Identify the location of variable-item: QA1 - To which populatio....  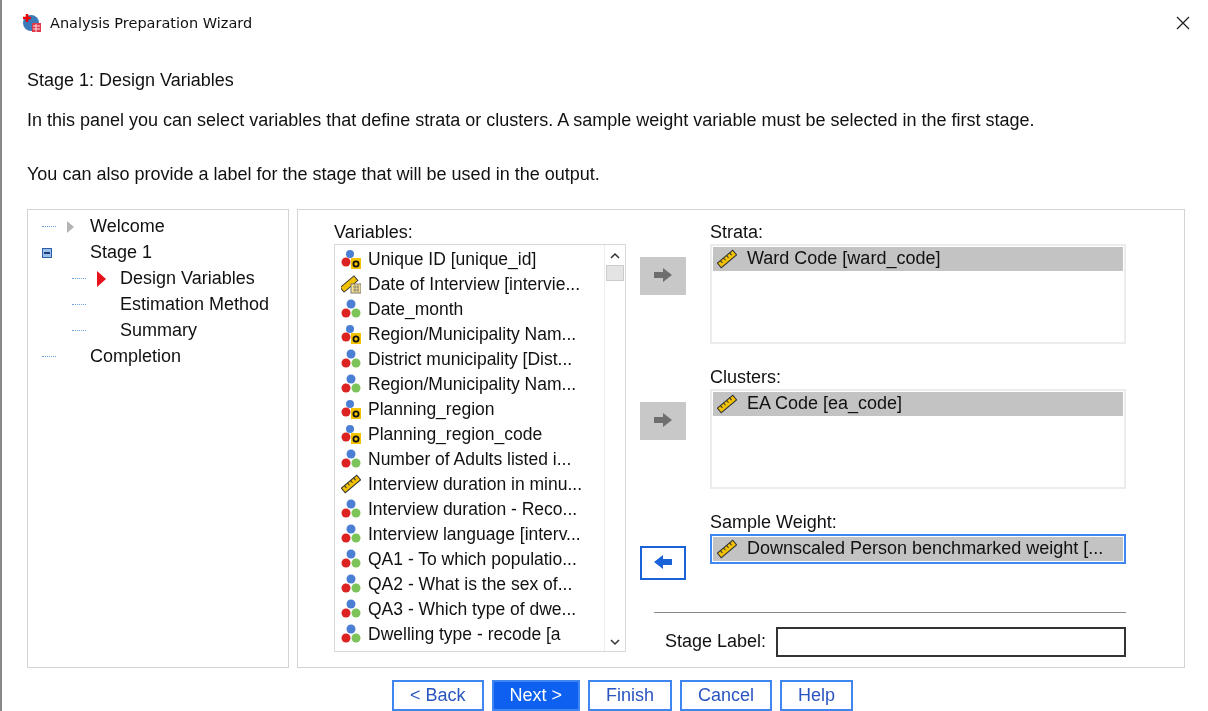
(472, 559).